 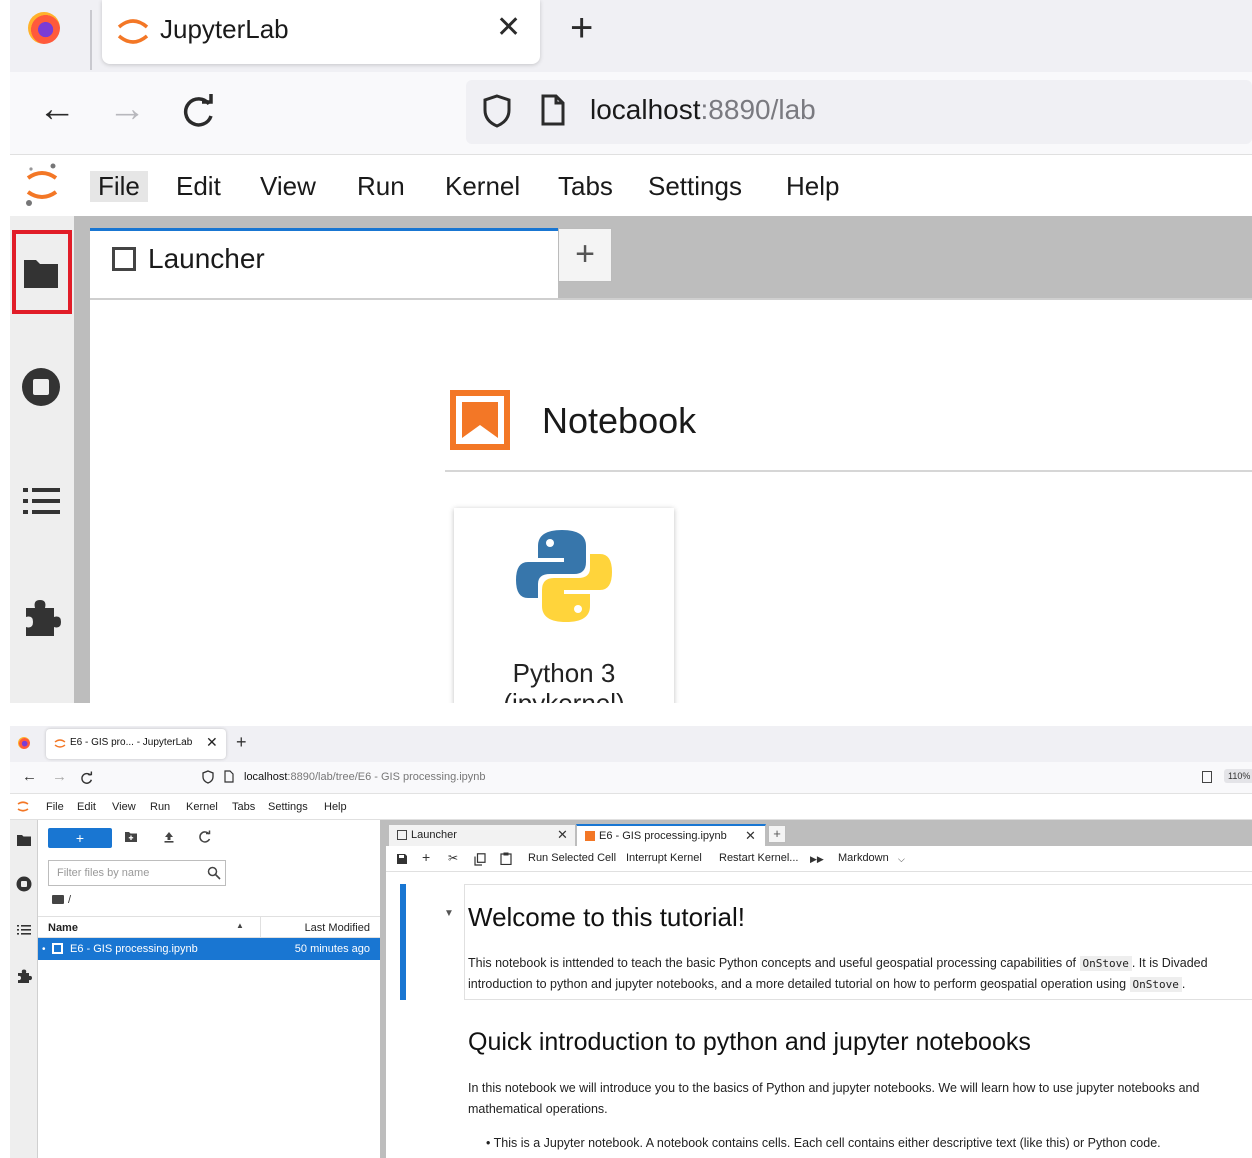 What do you see at coordinates (863, 858) in the screenshot?
I see `cell-type-select: Markdown` at bounding box center [863, 858].